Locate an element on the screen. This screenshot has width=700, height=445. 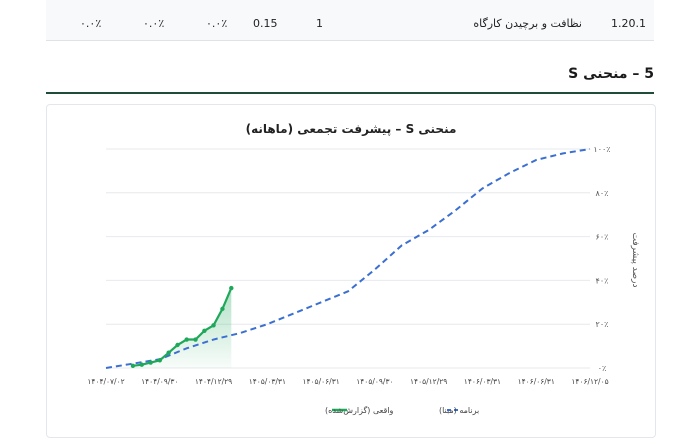
y-axis-ticks: ۰٪ ۲۰٪ ۴۰٪ ۶۰٪ ۸۰٪ ۱۰۰٪ is located at coordinates (601, 259).